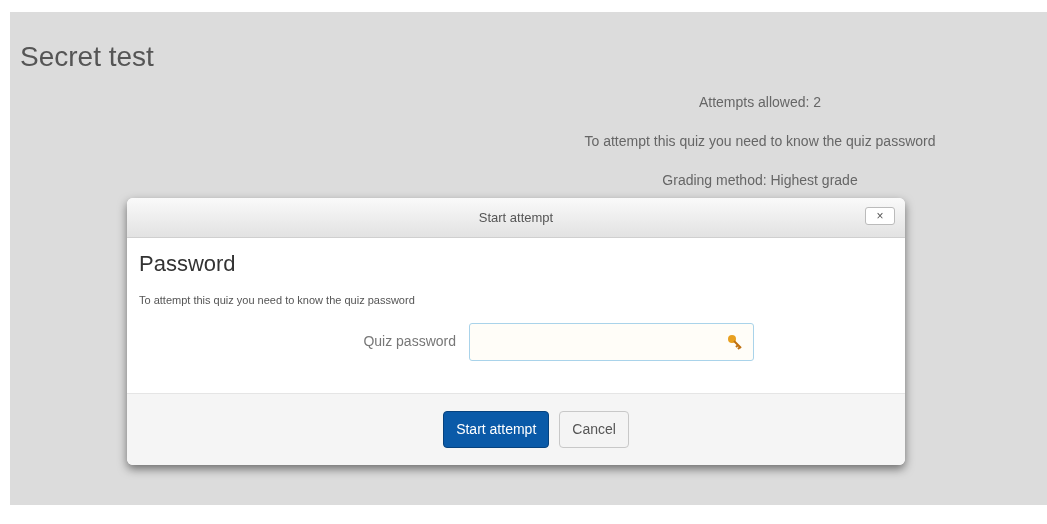  Describe the element at coordinates (611, 341) in the screenshot. I see `password-field` at that location.